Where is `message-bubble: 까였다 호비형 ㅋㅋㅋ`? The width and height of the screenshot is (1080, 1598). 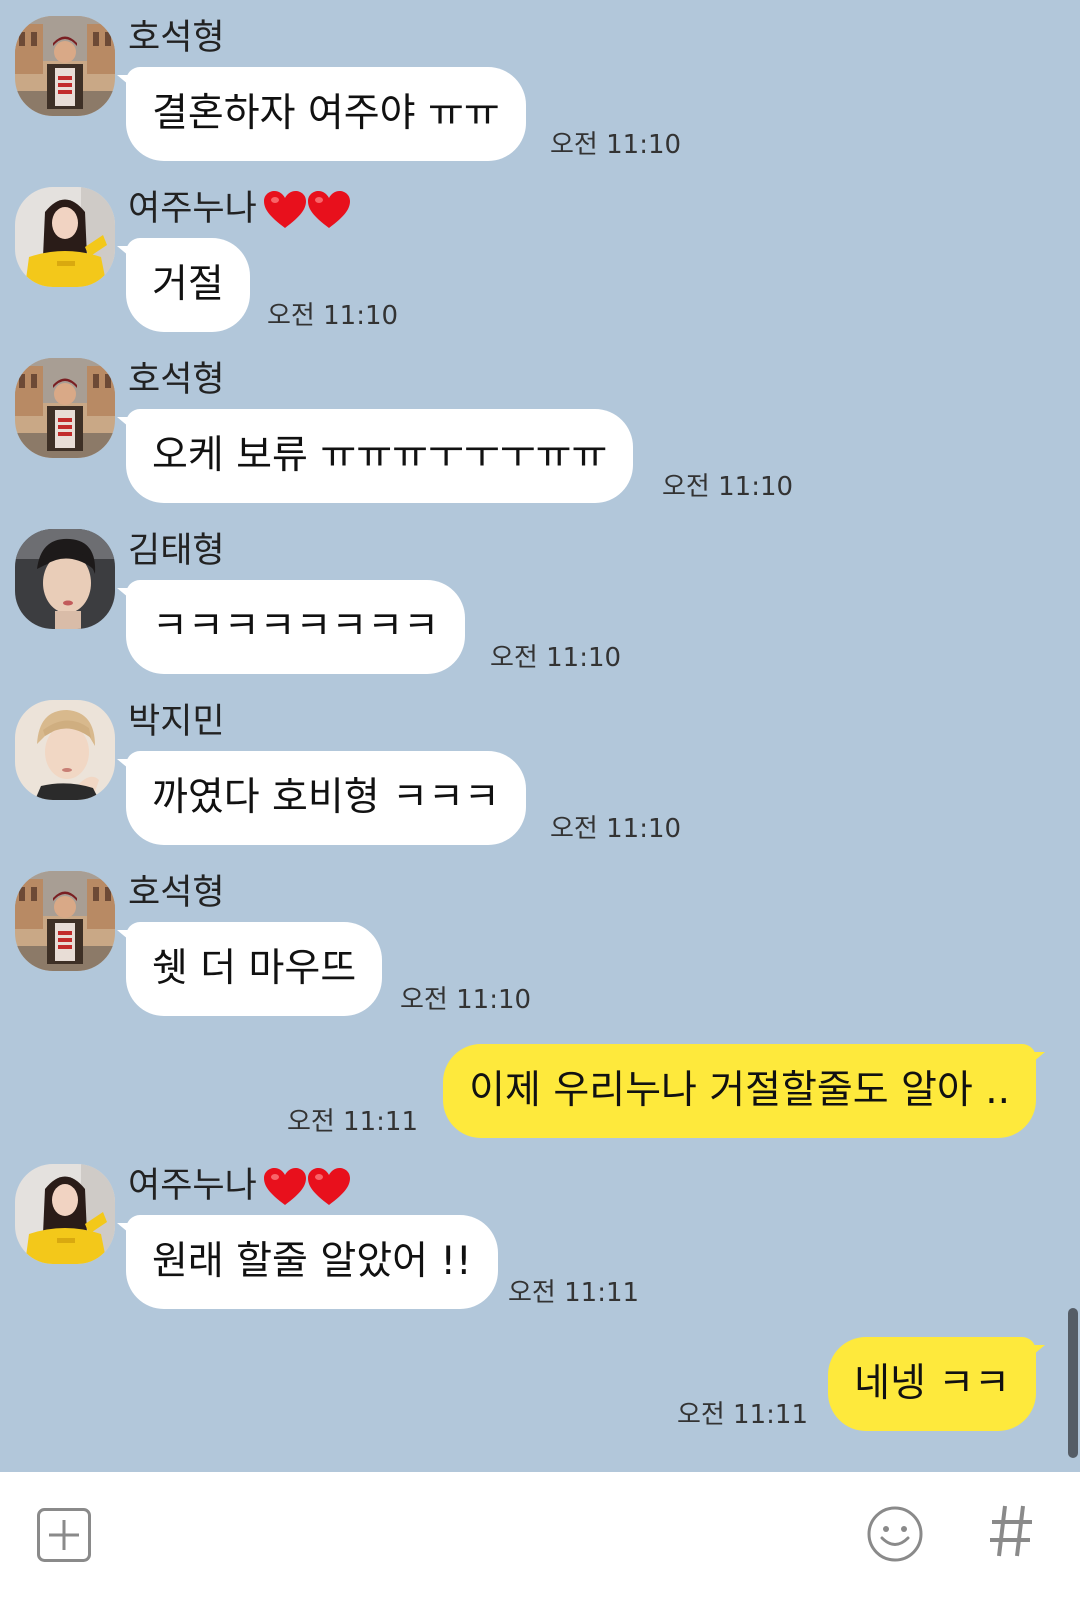
message-bubble: 까였다 호비형 ㅋㅋㅋ is located at coordinates (321, 798).